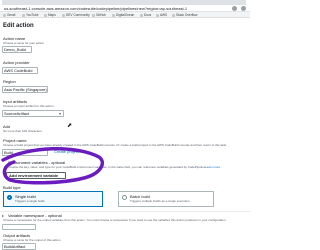 The height and width of the screenshot is (250, 320). What do you see at coordinates (50, 15) in the screenshot?
I see `bookmark-item: Maps` at bounding box center [50, 15].